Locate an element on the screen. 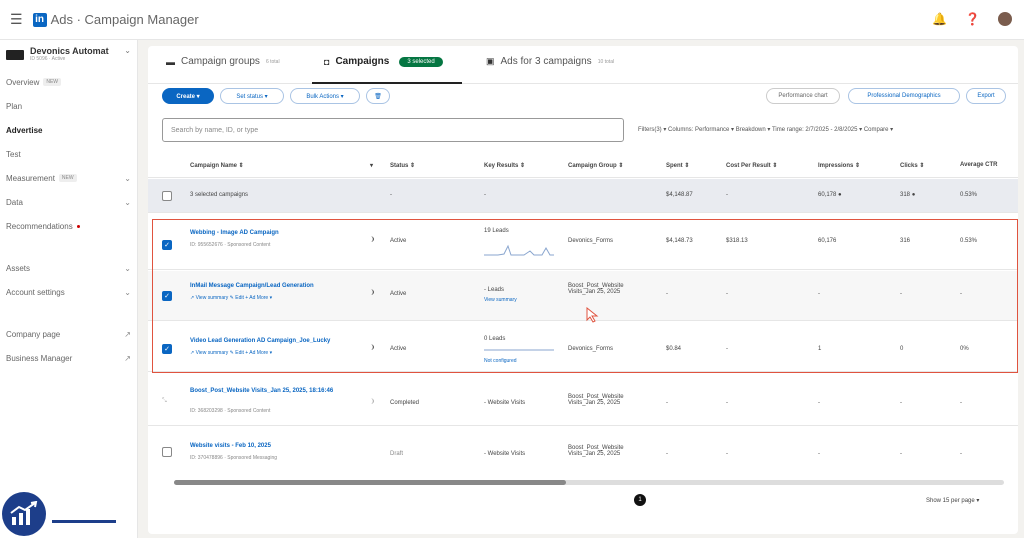 This screenshot has height=538, width=1024. linkedin-logo: in is located at coordinates (39, 19).